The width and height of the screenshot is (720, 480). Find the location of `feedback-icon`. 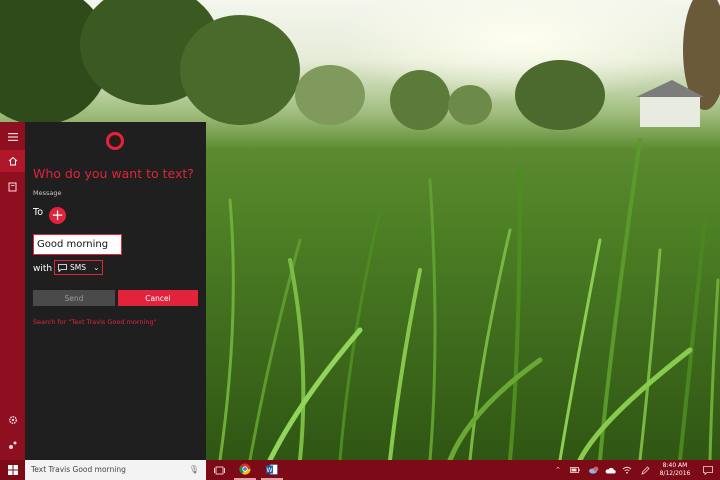

feedback-icon is located at coordinates (12, 445).